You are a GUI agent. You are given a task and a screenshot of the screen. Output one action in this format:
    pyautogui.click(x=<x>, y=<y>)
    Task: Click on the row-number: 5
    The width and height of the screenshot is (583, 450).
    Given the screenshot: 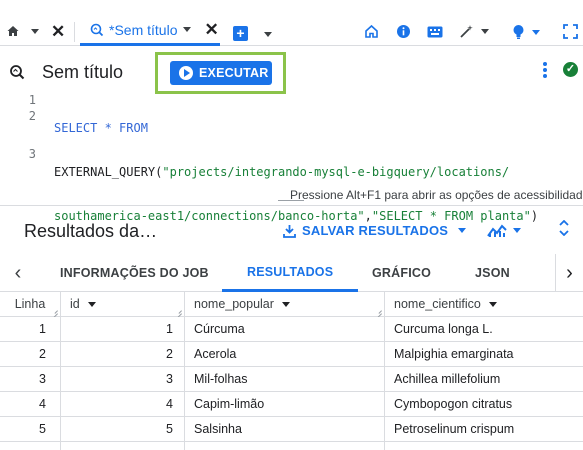 What is the action you would take?
    pyautogui.click(x=30, y=429)
    